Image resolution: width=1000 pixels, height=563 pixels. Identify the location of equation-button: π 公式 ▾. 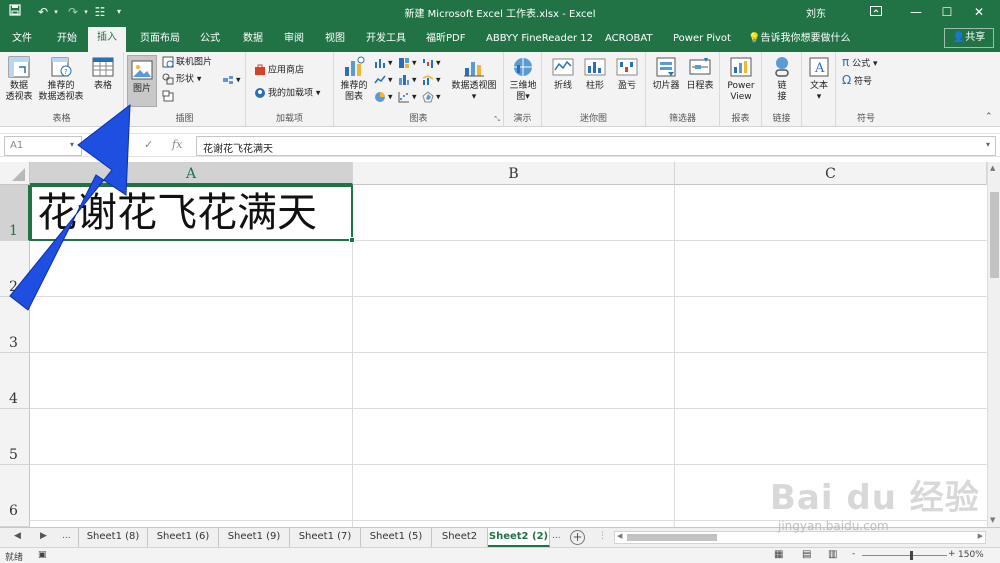
(860, 63).